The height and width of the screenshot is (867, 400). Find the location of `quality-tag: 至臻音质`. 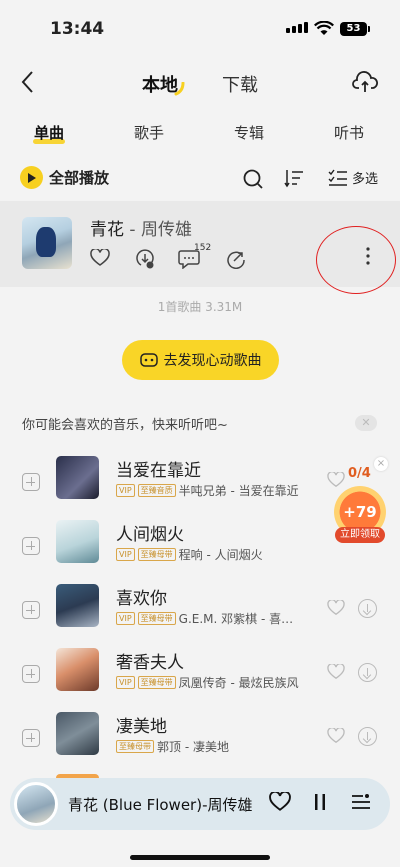

quality-tag: 至臻音质 is located at coordinates (156, 490).